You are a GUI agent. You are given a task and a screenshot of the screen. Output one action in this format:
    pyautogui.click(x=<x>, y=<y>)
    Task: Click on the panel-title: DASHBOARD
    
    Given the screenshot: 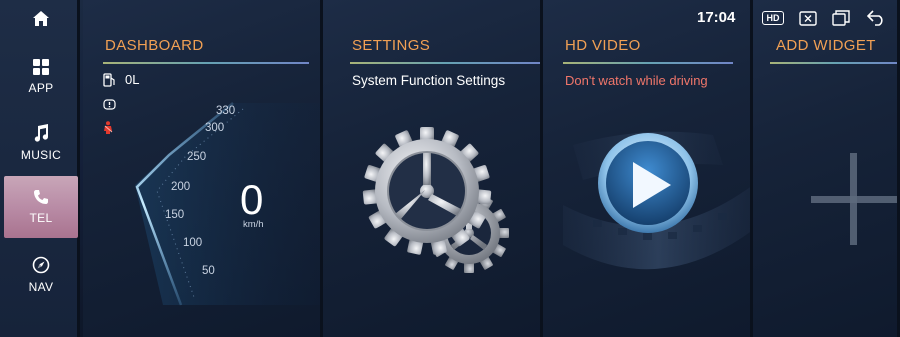 What is the action you would take?
    pyautogui.click(x=154, y=45)
    